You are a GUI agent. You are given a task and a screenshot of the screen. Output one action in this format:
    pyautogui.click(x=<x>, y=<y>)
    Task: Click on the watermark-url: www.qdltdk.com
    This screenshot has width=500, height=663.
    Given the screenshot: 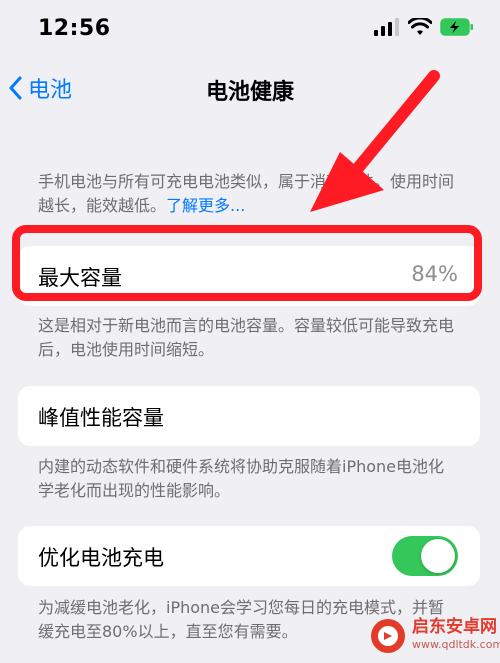 What is the action you would take?
    pyautogui.click(x=456, y=644)
    